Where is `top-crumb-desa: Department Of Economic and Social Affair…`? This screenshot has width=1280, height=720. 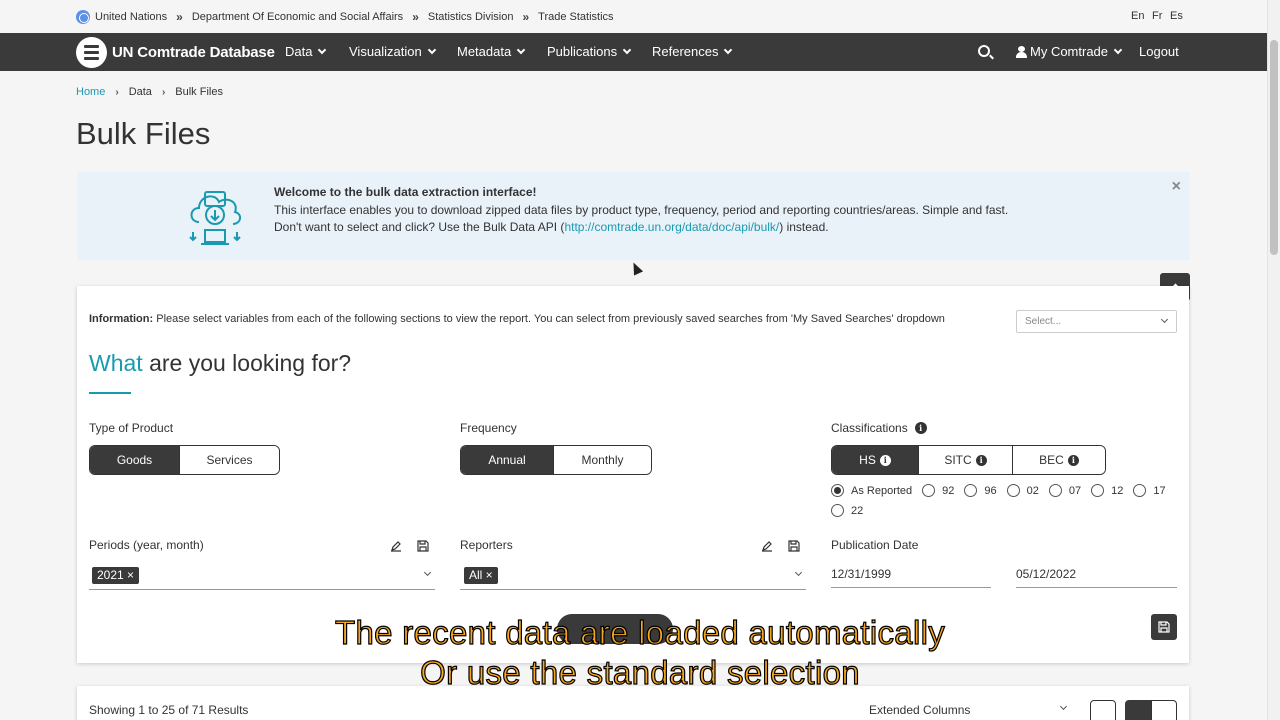
top-crumb-desa: Department Of Economic and Social Affair… is located at coordinates (297, 17).